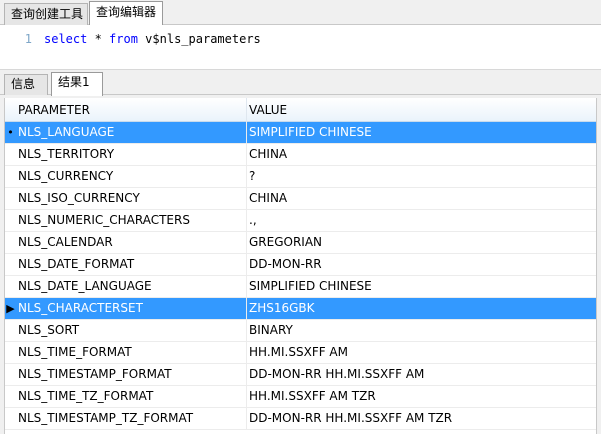 The height and width of the screenshot is (434, 601). I want to click on table-row: NLS_TIME_TZ_FORMAT HH.MI.SSXFF AM TZR, so click(300, 397).